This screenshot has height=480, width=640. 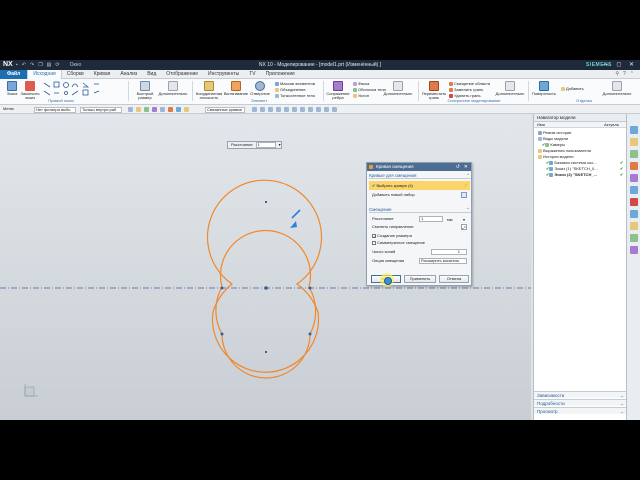 What do you see at coordinates (634, 178) in the screenshot?
I see `web-browser-icon` at bounding box center [634, 178].